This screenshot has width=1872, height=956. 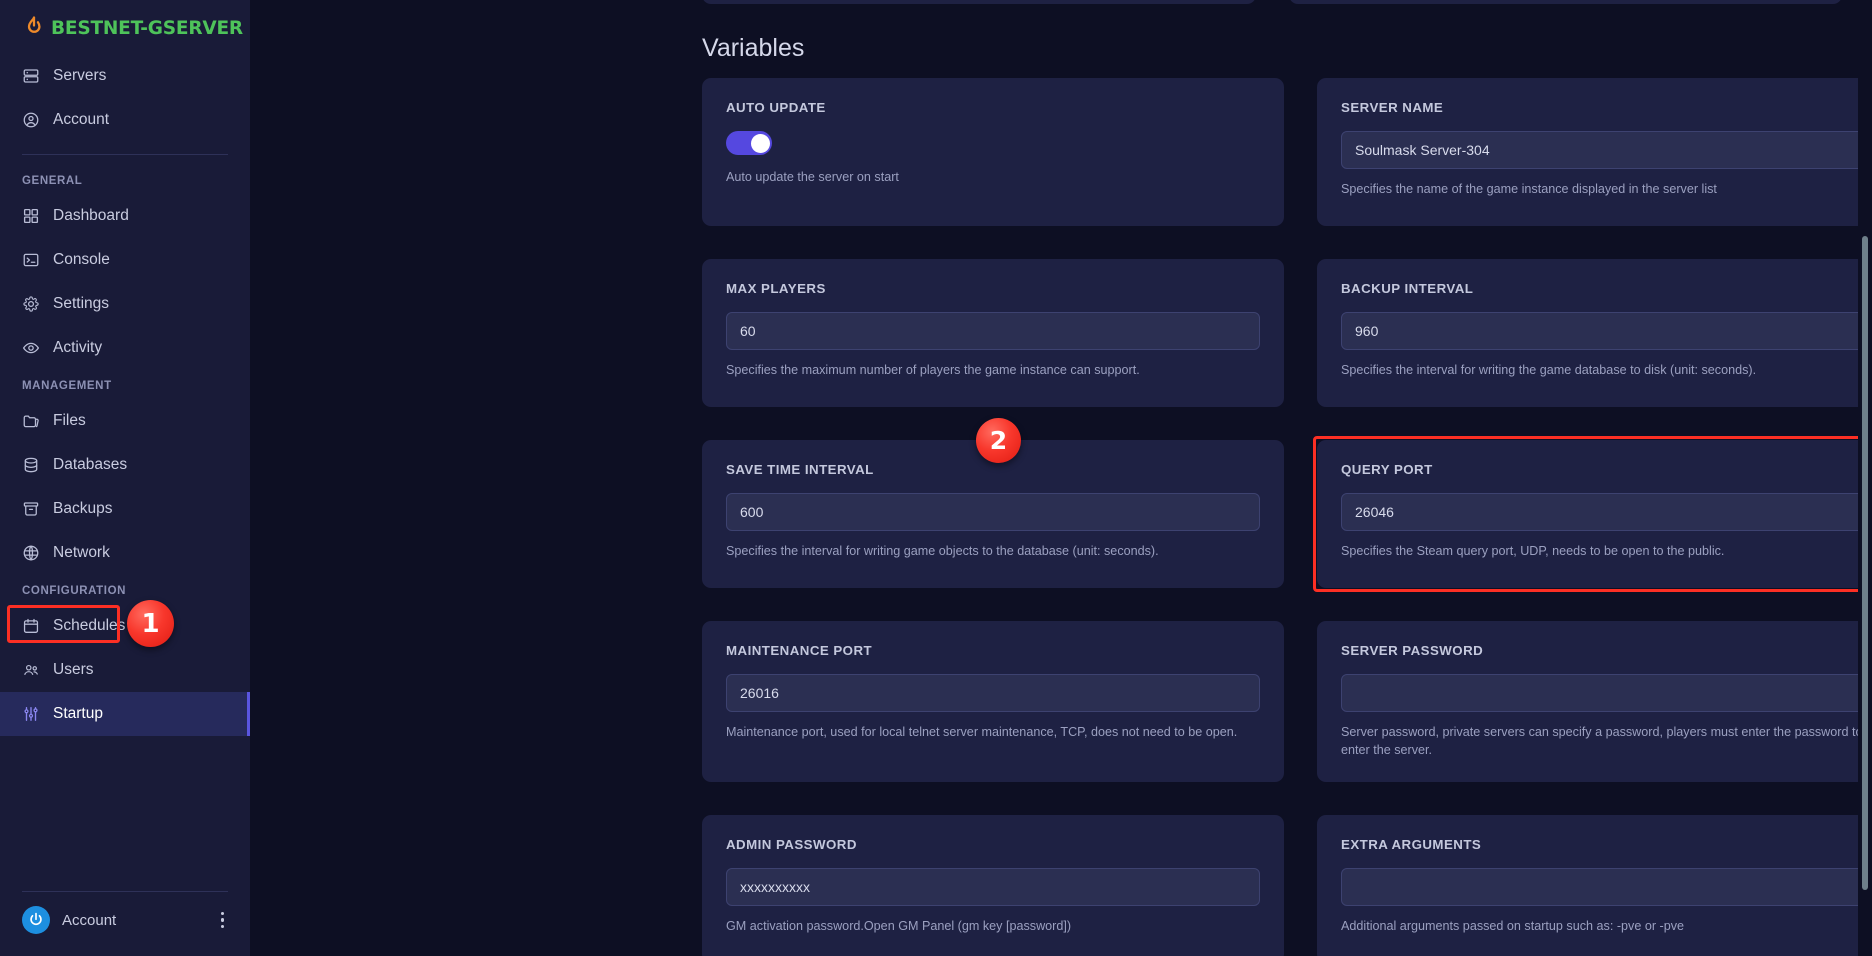 I want to click on partial-card-right, so click(x=1565, y=2).